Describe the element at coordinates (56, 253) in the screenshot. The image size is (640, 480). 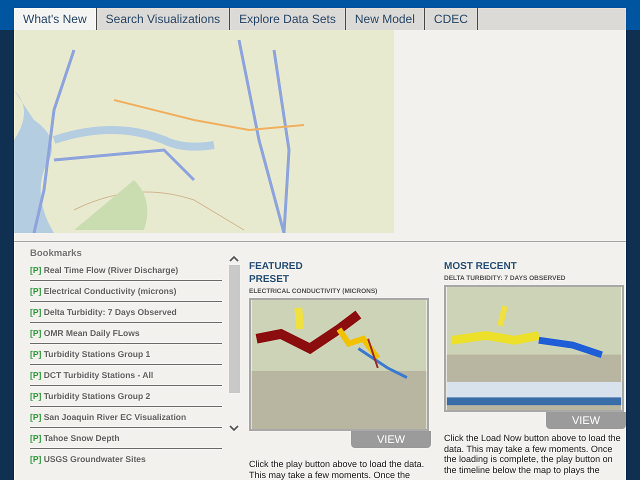
I see `bookmarks-title: Bookmarks` at that location.